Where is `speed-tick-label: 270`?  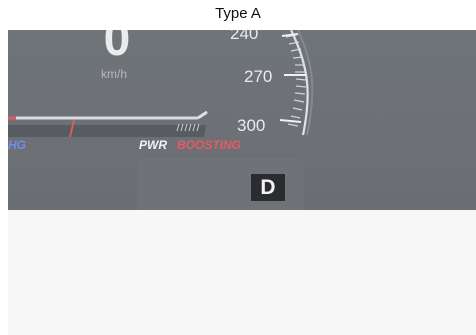 speed-tick-label: 270 is located at coordinates (258, 76).